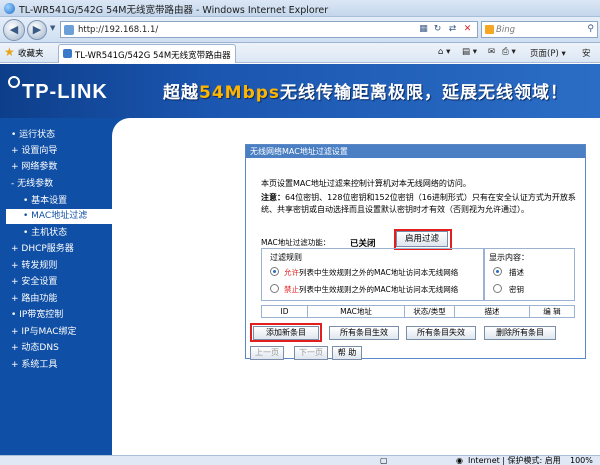  Describe the element at coordinates (492, 311) in the screenshot. I see `col-desc: 描述` at that location.